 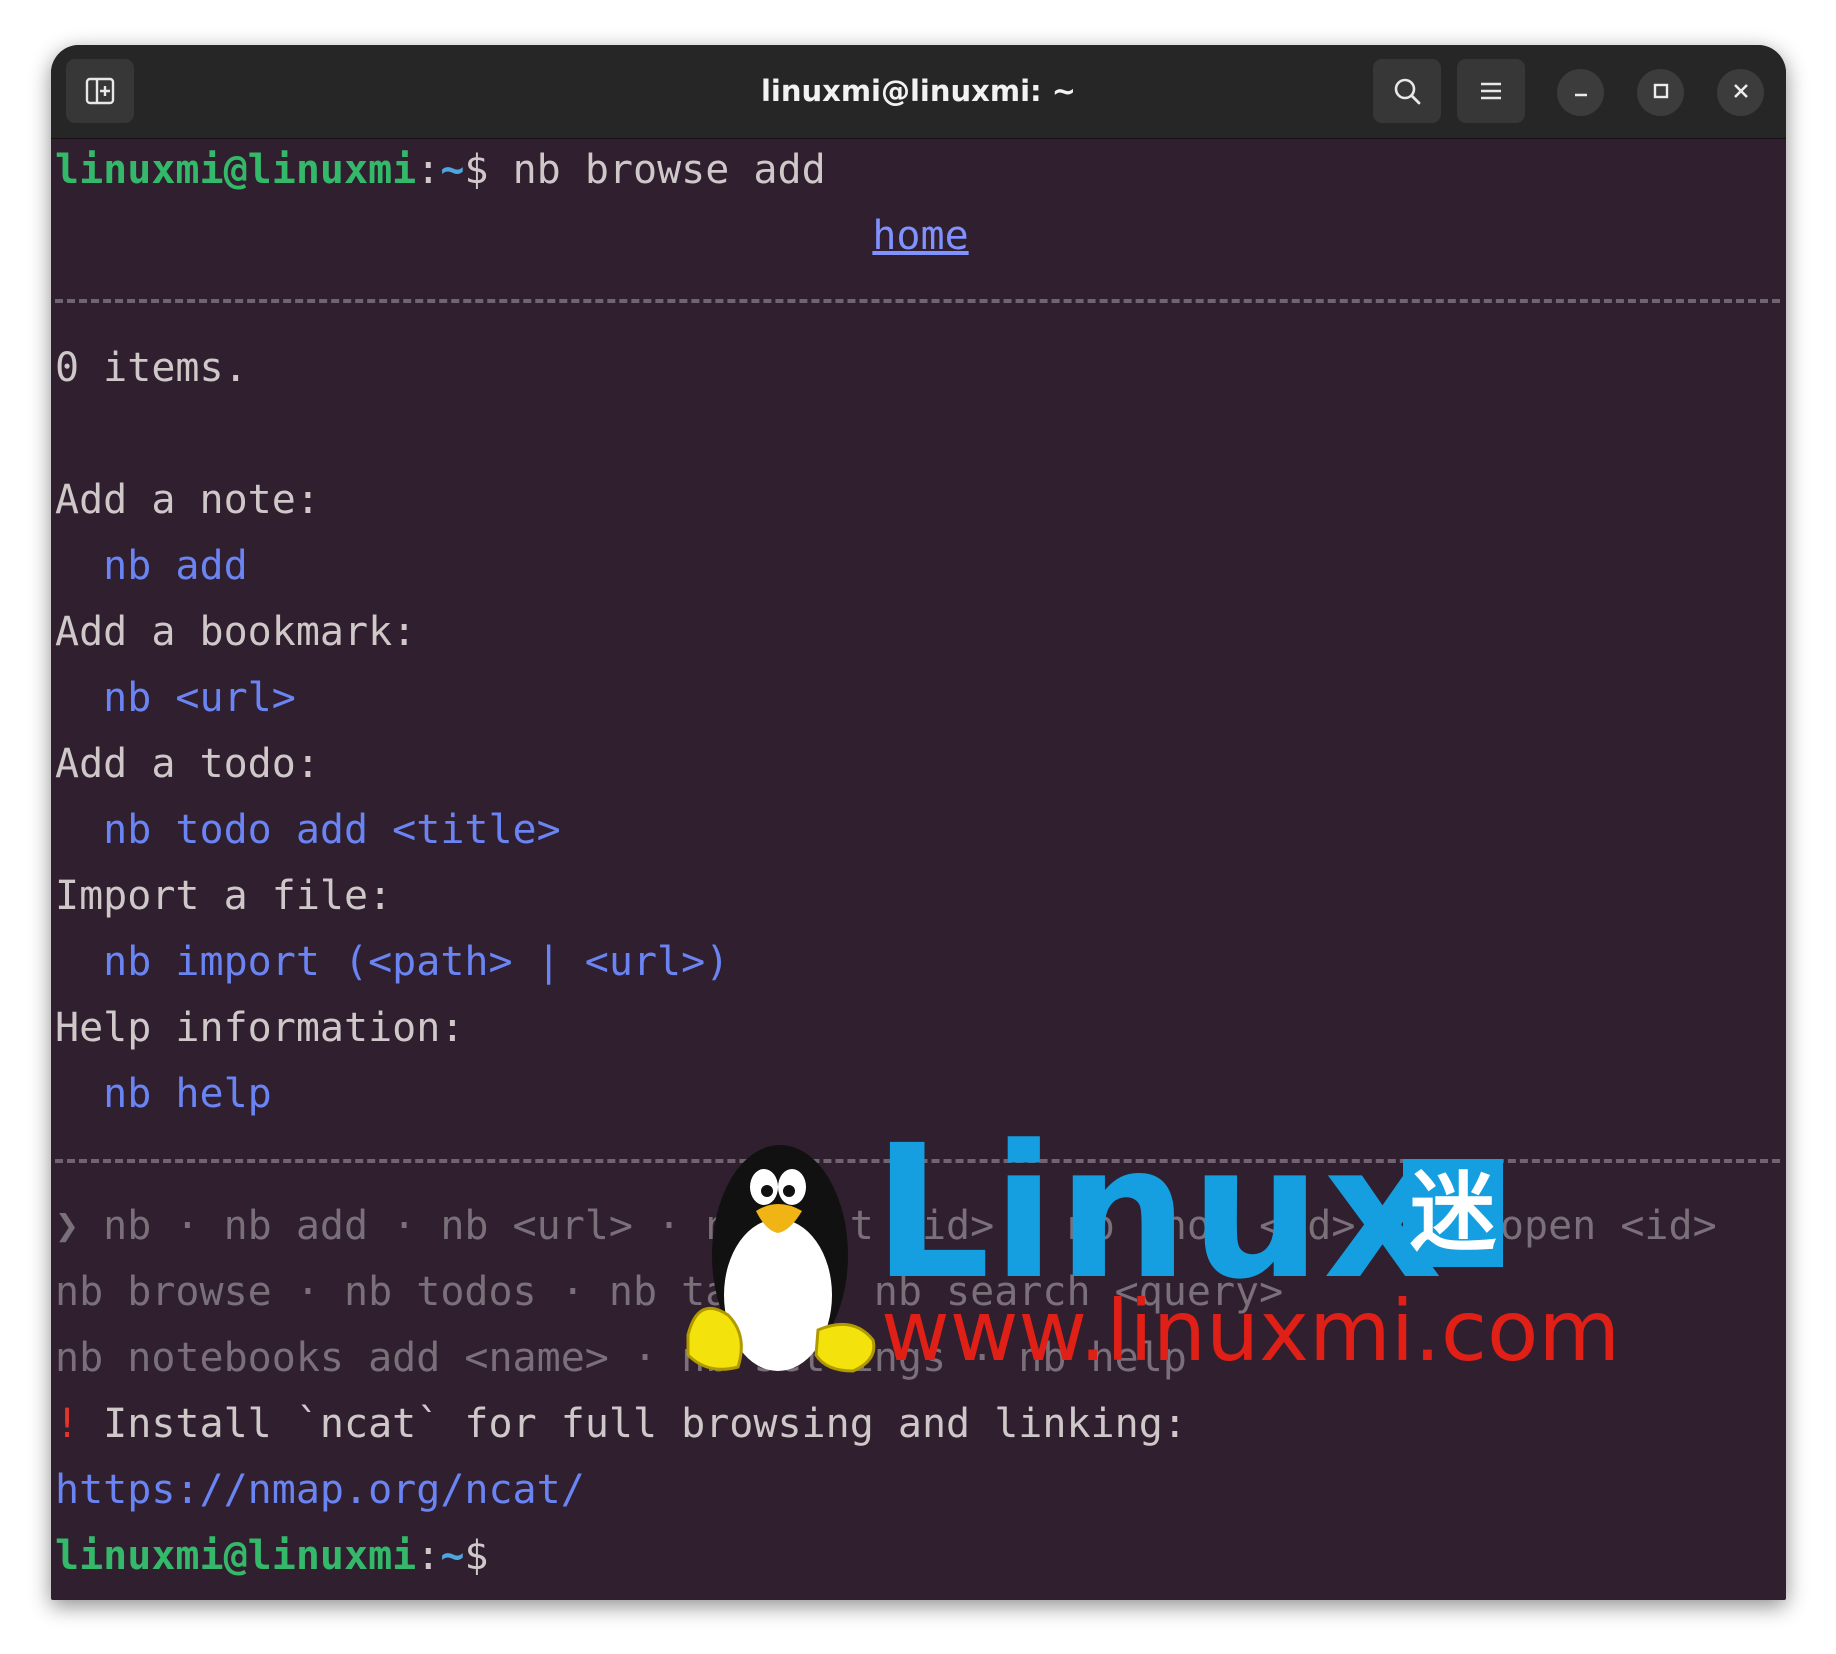 What do you see at coordinates (392, 962) in the screenshot?
I see `section-command-import: nb import (<path> | <url>)` at bounding box center [392, 962].